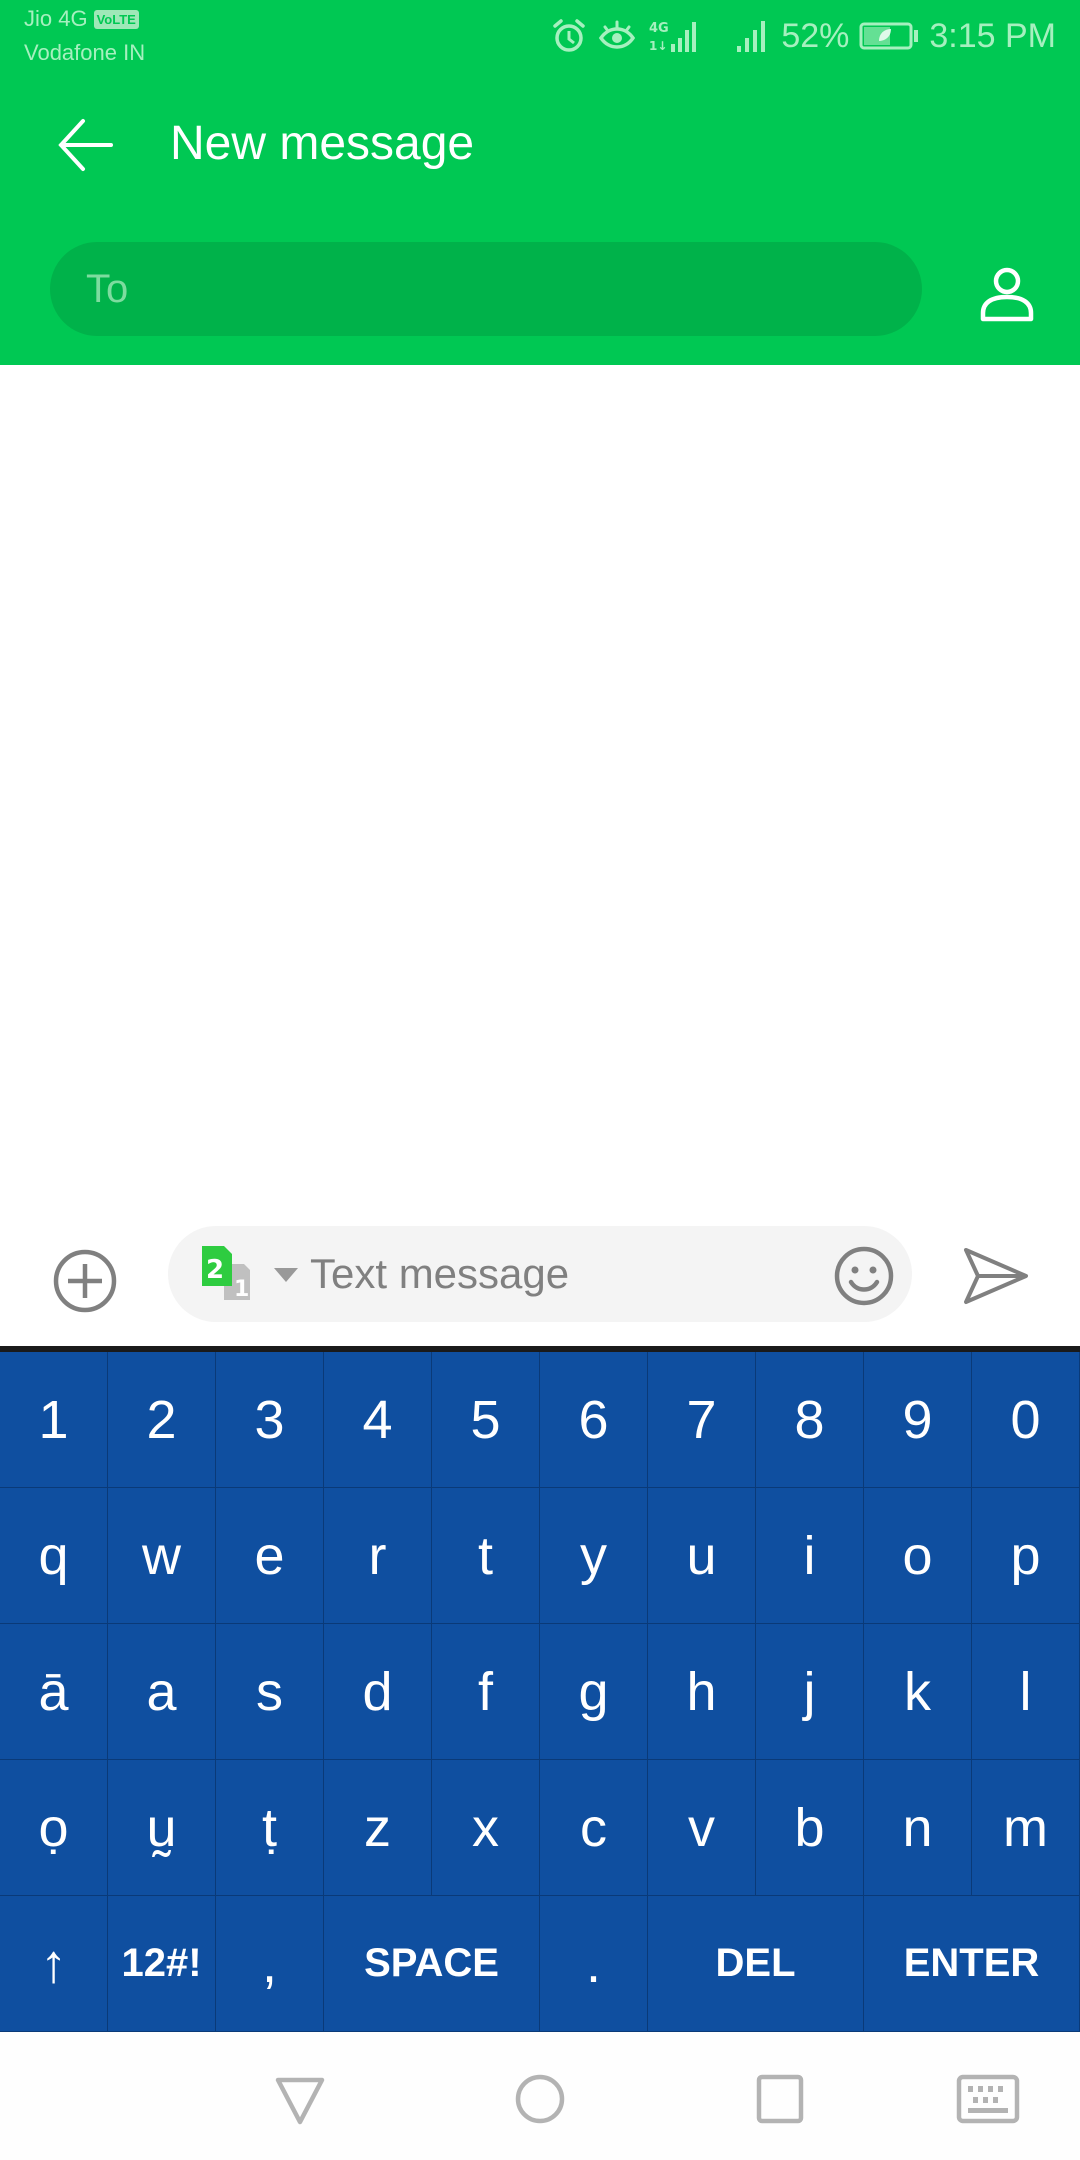 The image size is (1080, 2160). I want to click on key-q: q, so click(54, 1556).